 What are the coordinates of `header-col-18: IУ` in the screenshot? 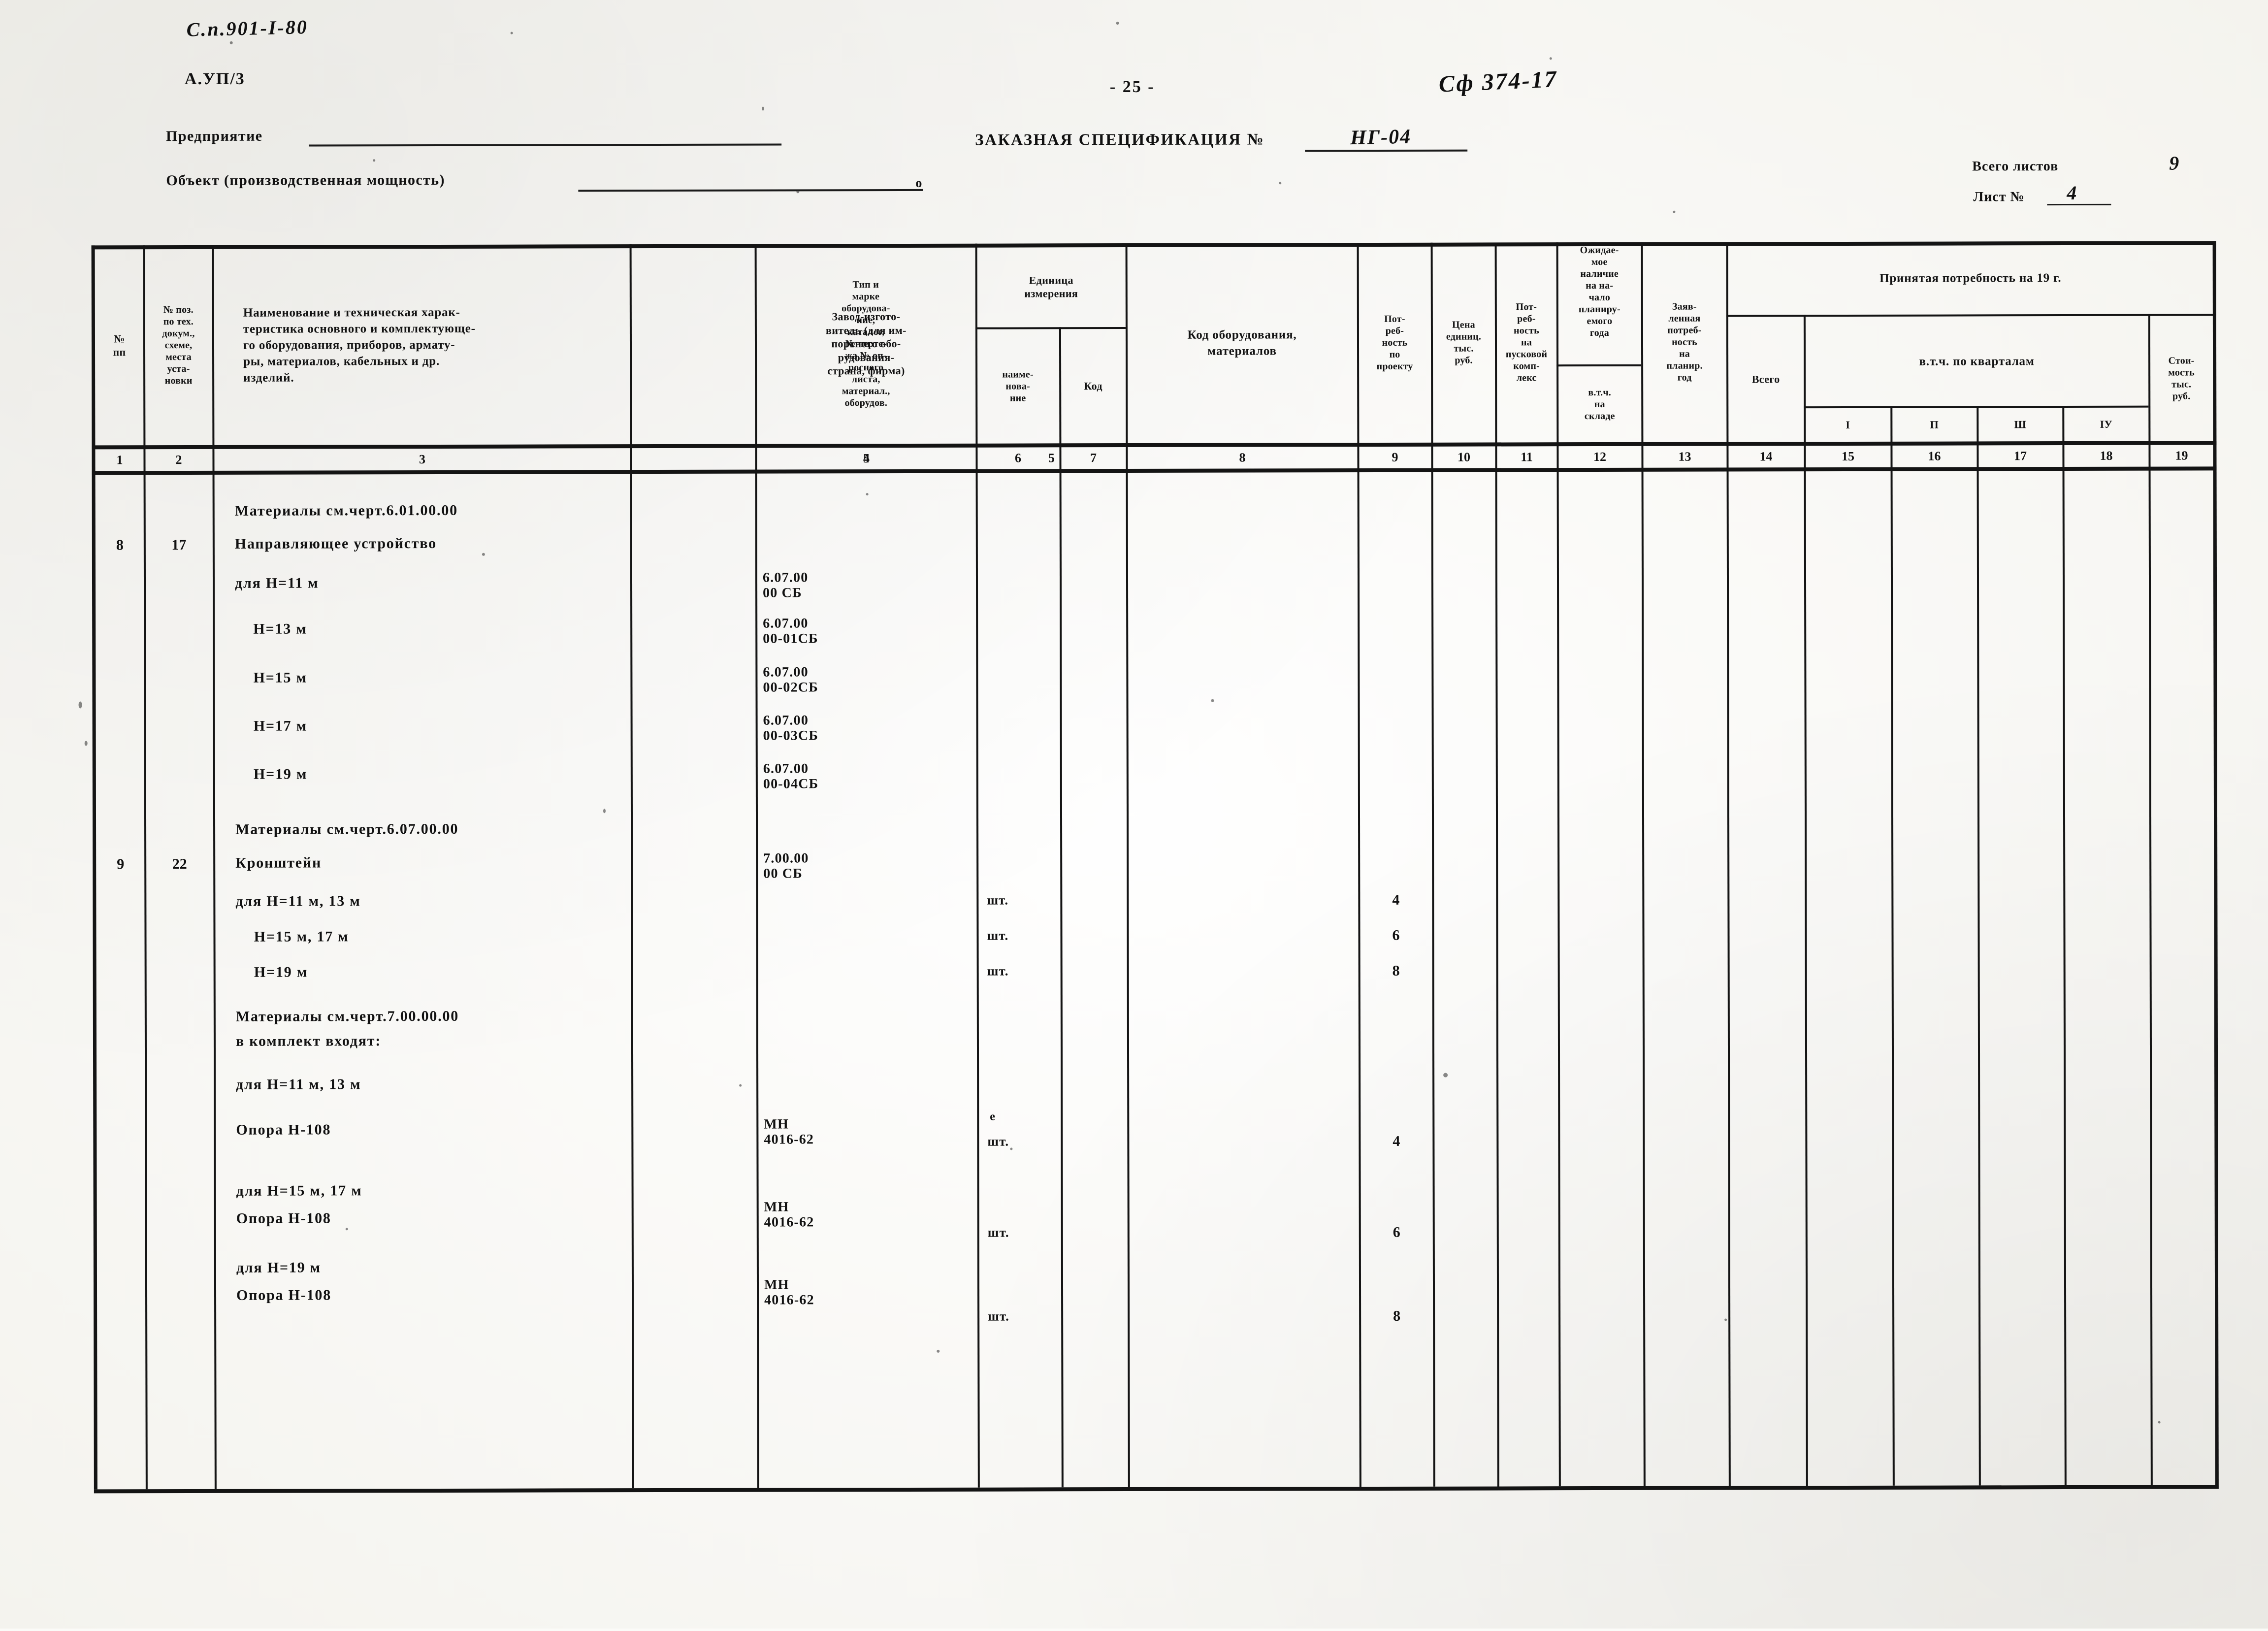 It's located at (2107, 424).